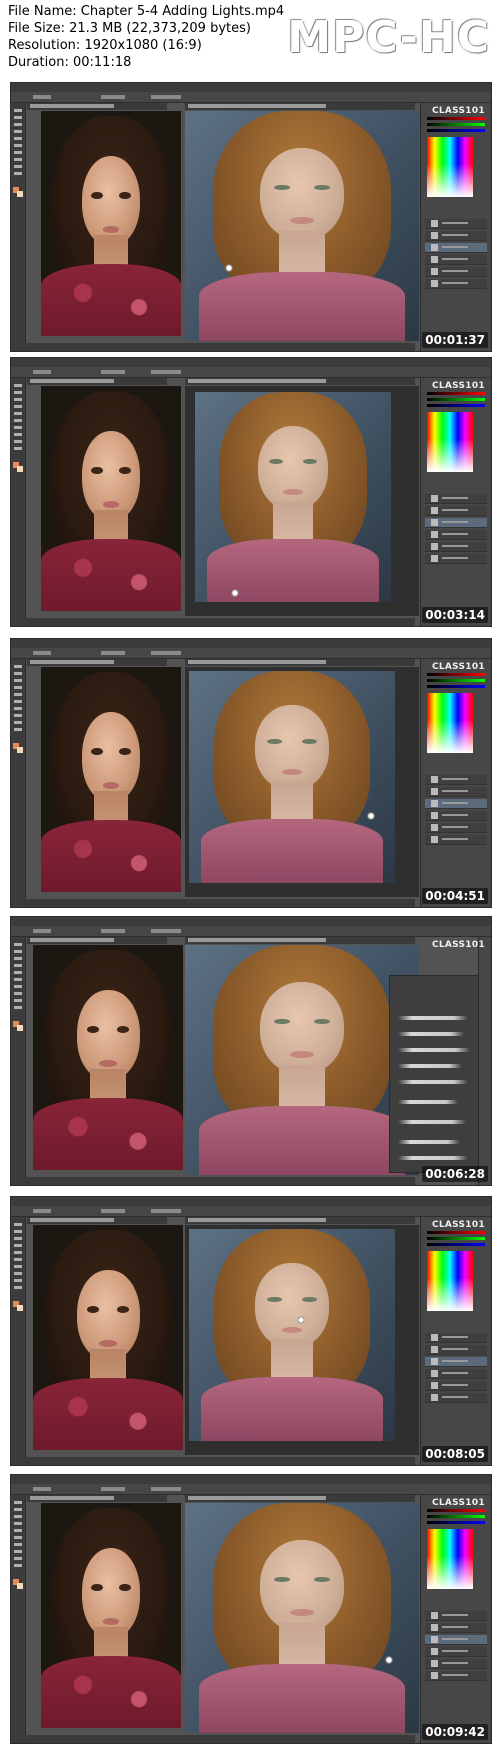 The image size is (500, 1756). I want to click on timestamp: 00:09:42, so click(455, 1732).